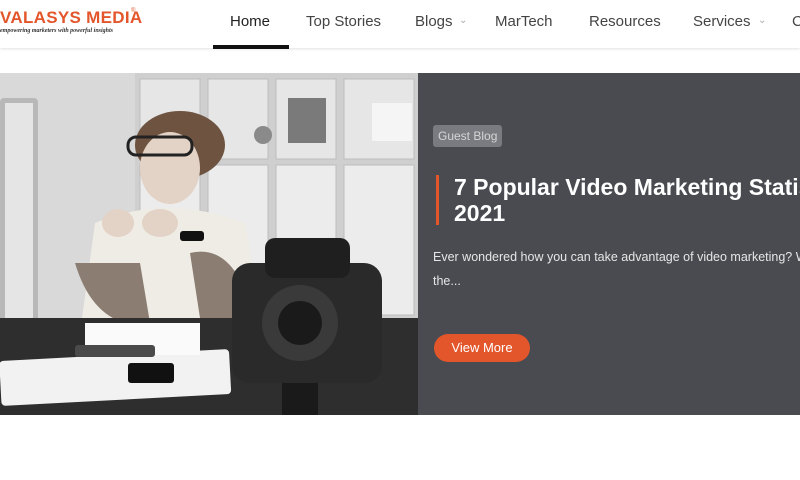 The width and height of the screenshot is (800, 480). I want to click on nav-blogs: Blogs, so click(434, 24).